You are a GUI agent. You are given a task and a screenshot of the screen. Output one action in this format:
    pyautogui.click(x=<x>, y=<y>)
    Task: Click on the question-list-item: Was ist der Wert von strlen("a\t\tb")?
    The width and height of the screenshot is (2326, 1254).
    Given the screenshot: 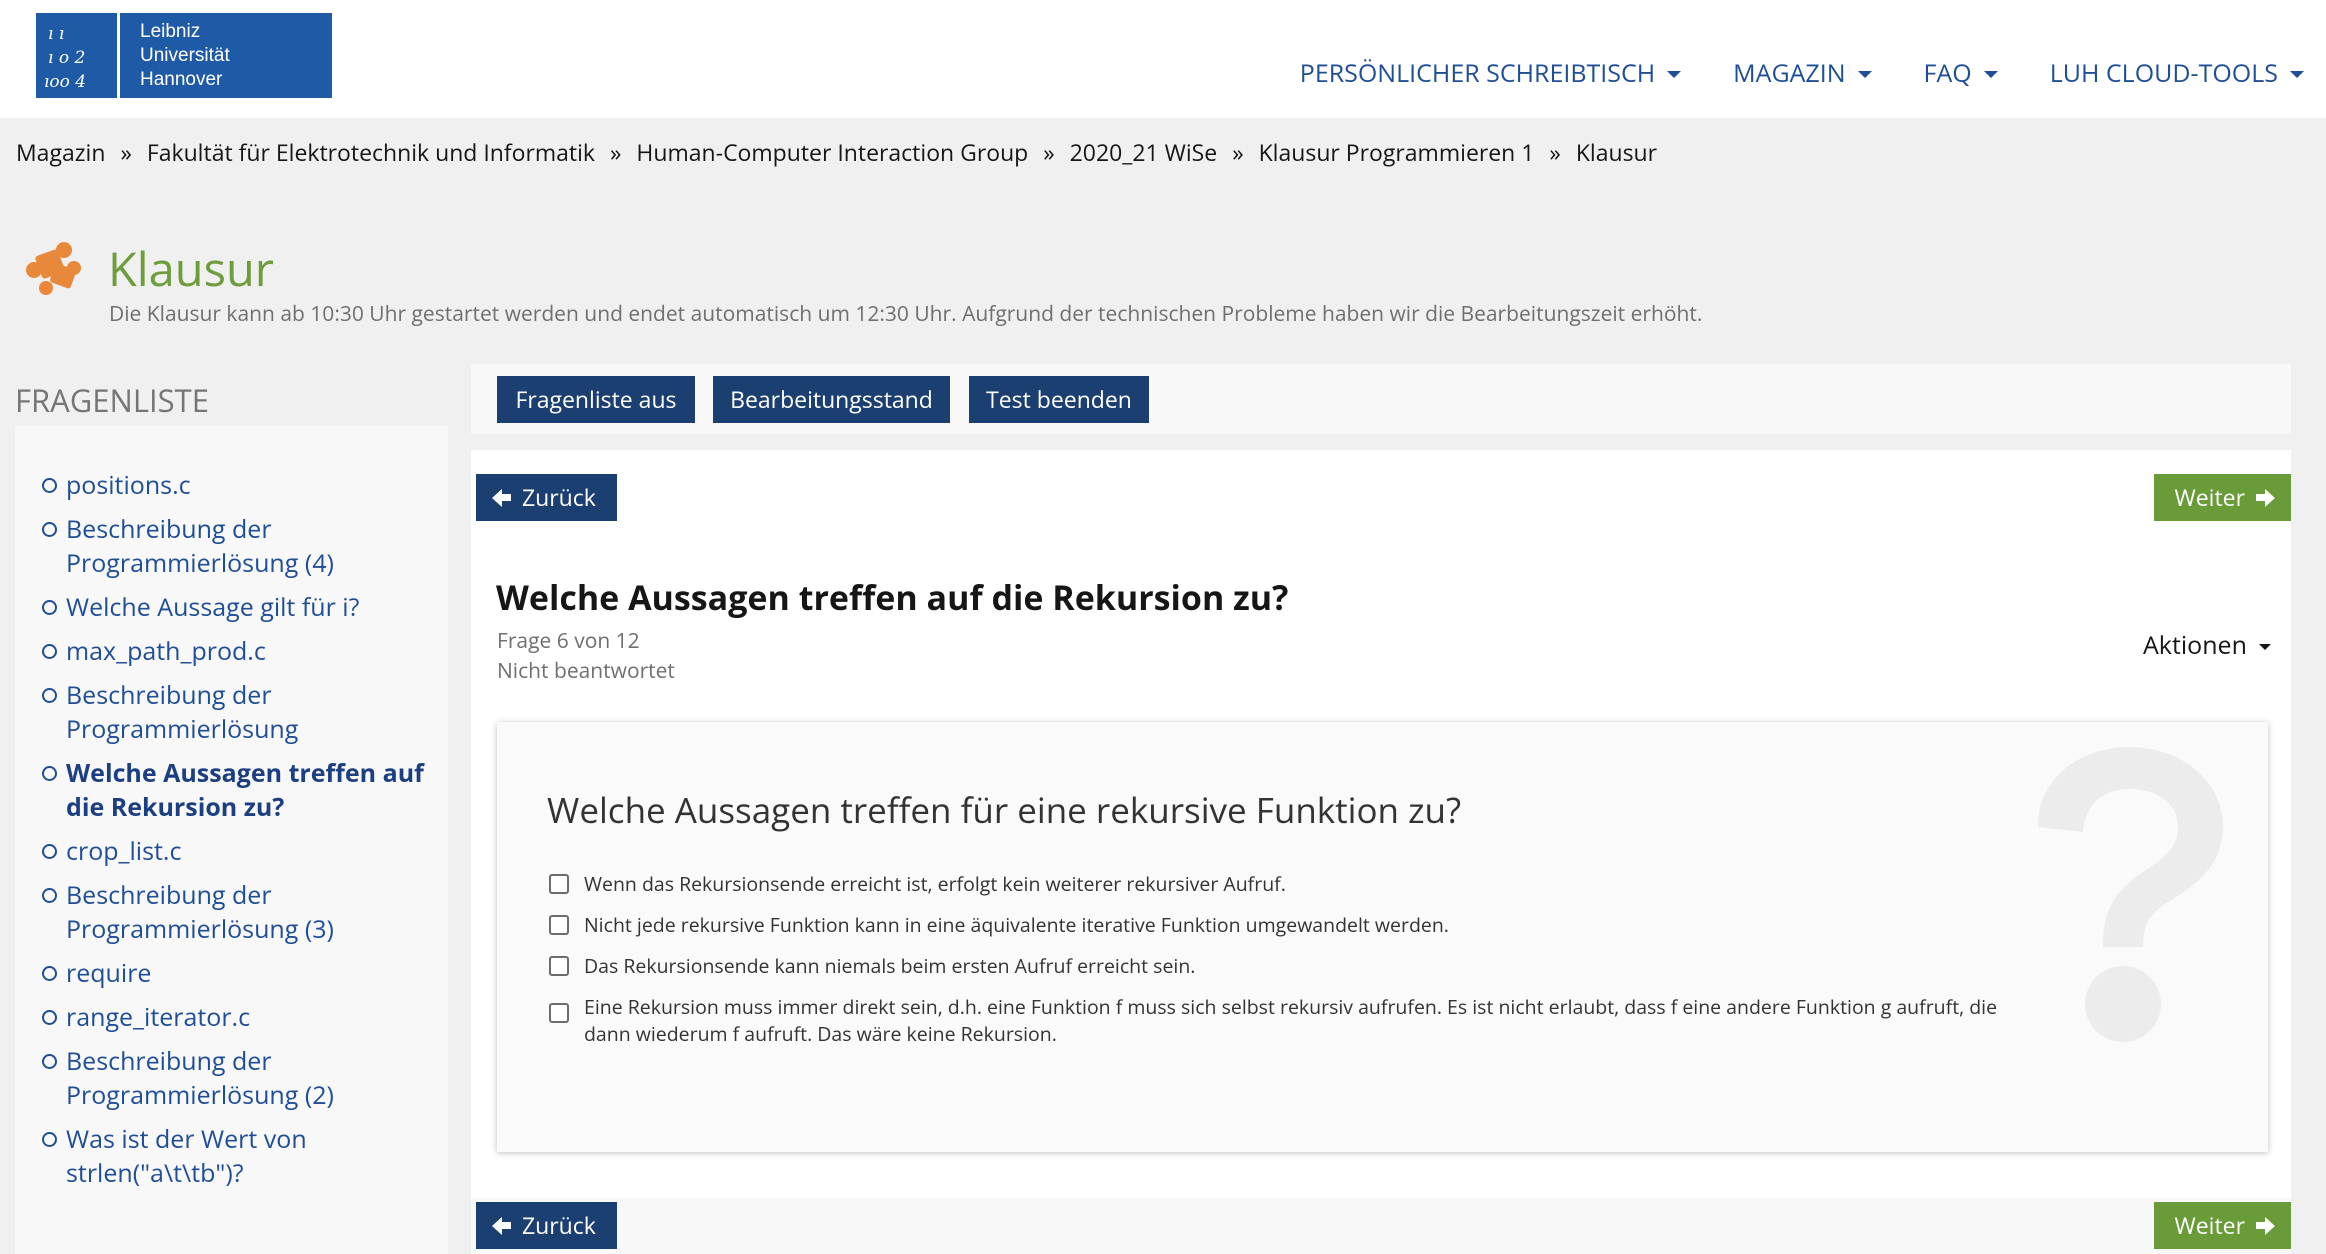 What is the action you would take?
    pyautogui.click(x=240, y=1156)
    